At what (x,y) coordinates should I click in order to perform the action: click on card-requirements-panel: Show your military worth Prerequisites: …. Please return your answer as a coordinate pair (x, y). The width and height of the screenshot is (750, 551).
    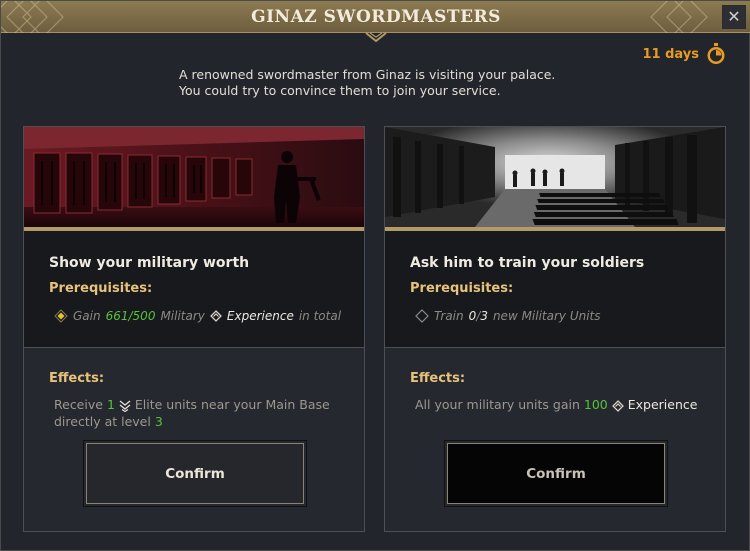
    Looking at the image, I should click on (194, 289).